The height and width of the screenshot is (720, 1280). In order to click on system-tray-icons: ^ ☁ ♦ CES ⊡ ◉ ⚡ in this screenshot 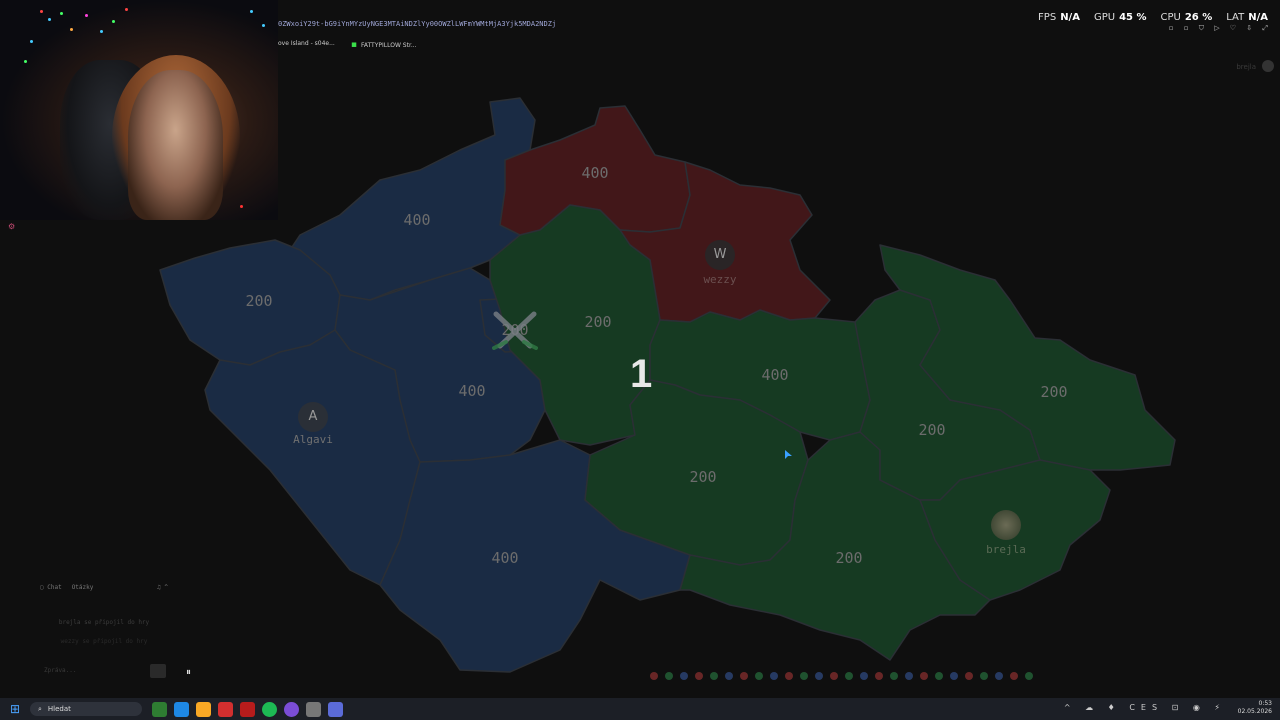, I will do `click(1145, 707)`.